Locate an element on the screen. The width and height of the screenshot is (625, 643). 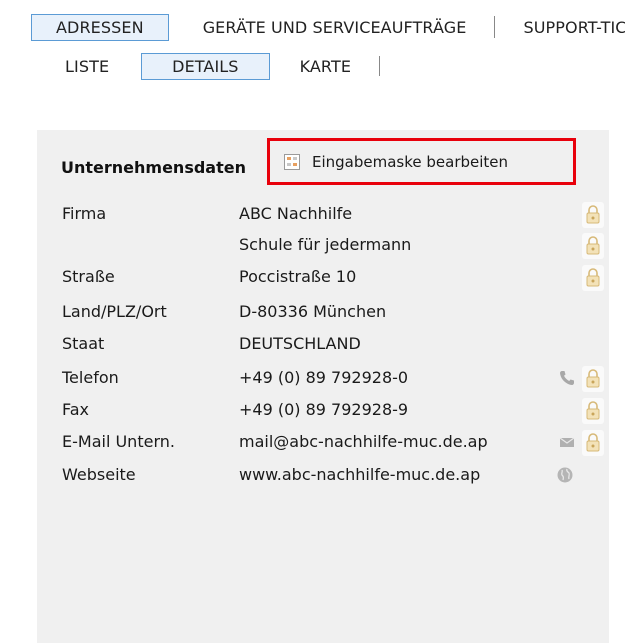
field-value: www.abc-nachhilfe-muc.de.ap is located at coordinates (360, 474).